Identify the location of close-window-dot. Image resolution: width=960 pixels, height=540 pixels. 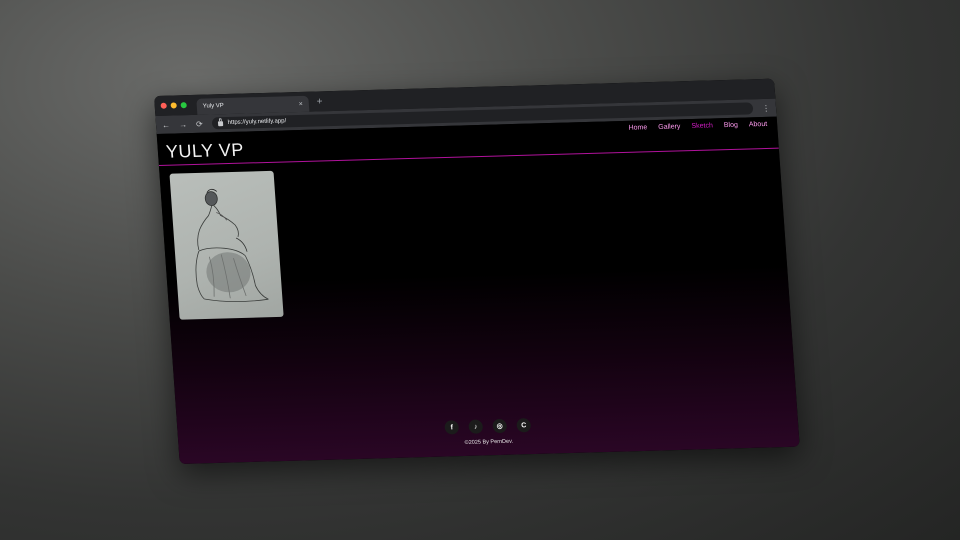
(163, 105).